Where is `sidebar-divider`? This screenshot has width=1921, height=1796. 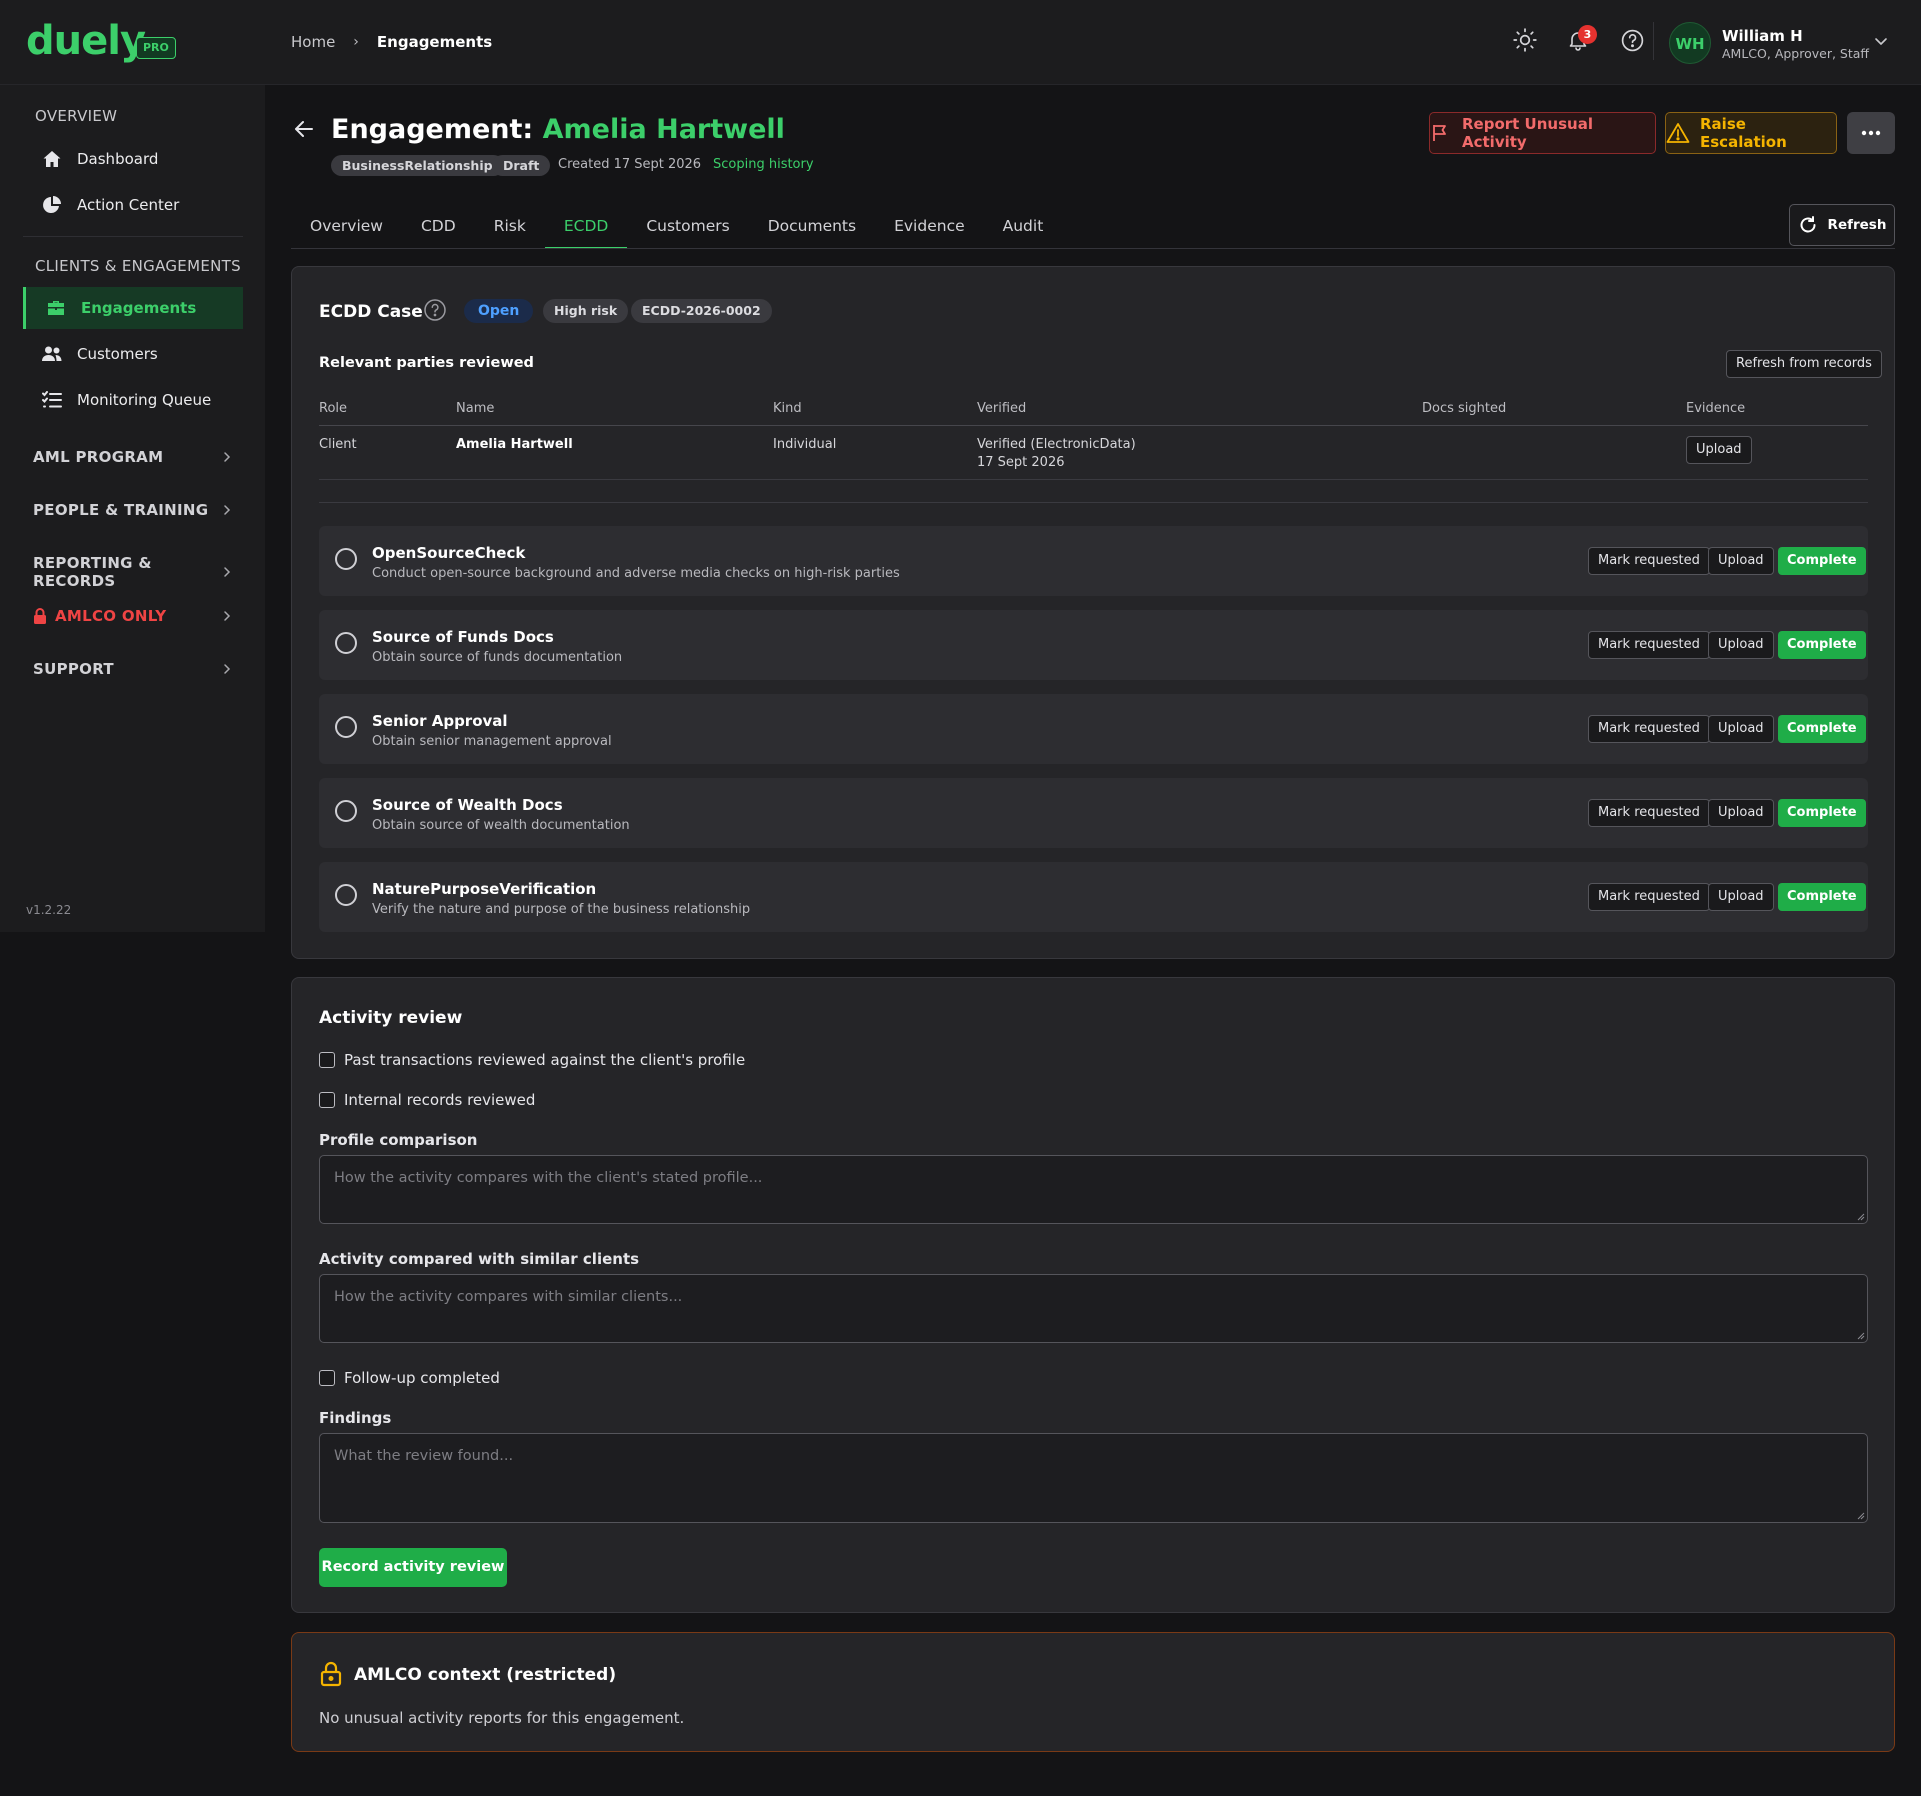 sidebar-divider is located at coordinates (133, 236).